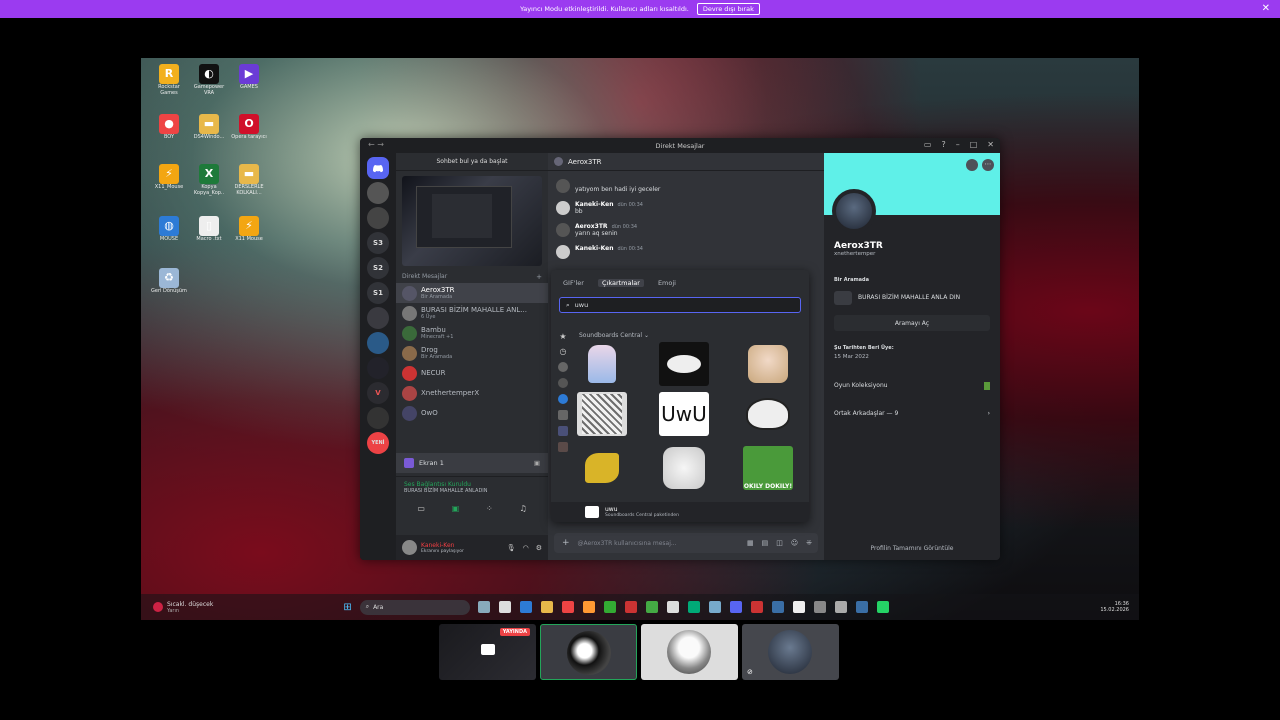  Describe the element at coordinates (537, 463) in the screenshot. I see `popout-icon: ▣` at that location.